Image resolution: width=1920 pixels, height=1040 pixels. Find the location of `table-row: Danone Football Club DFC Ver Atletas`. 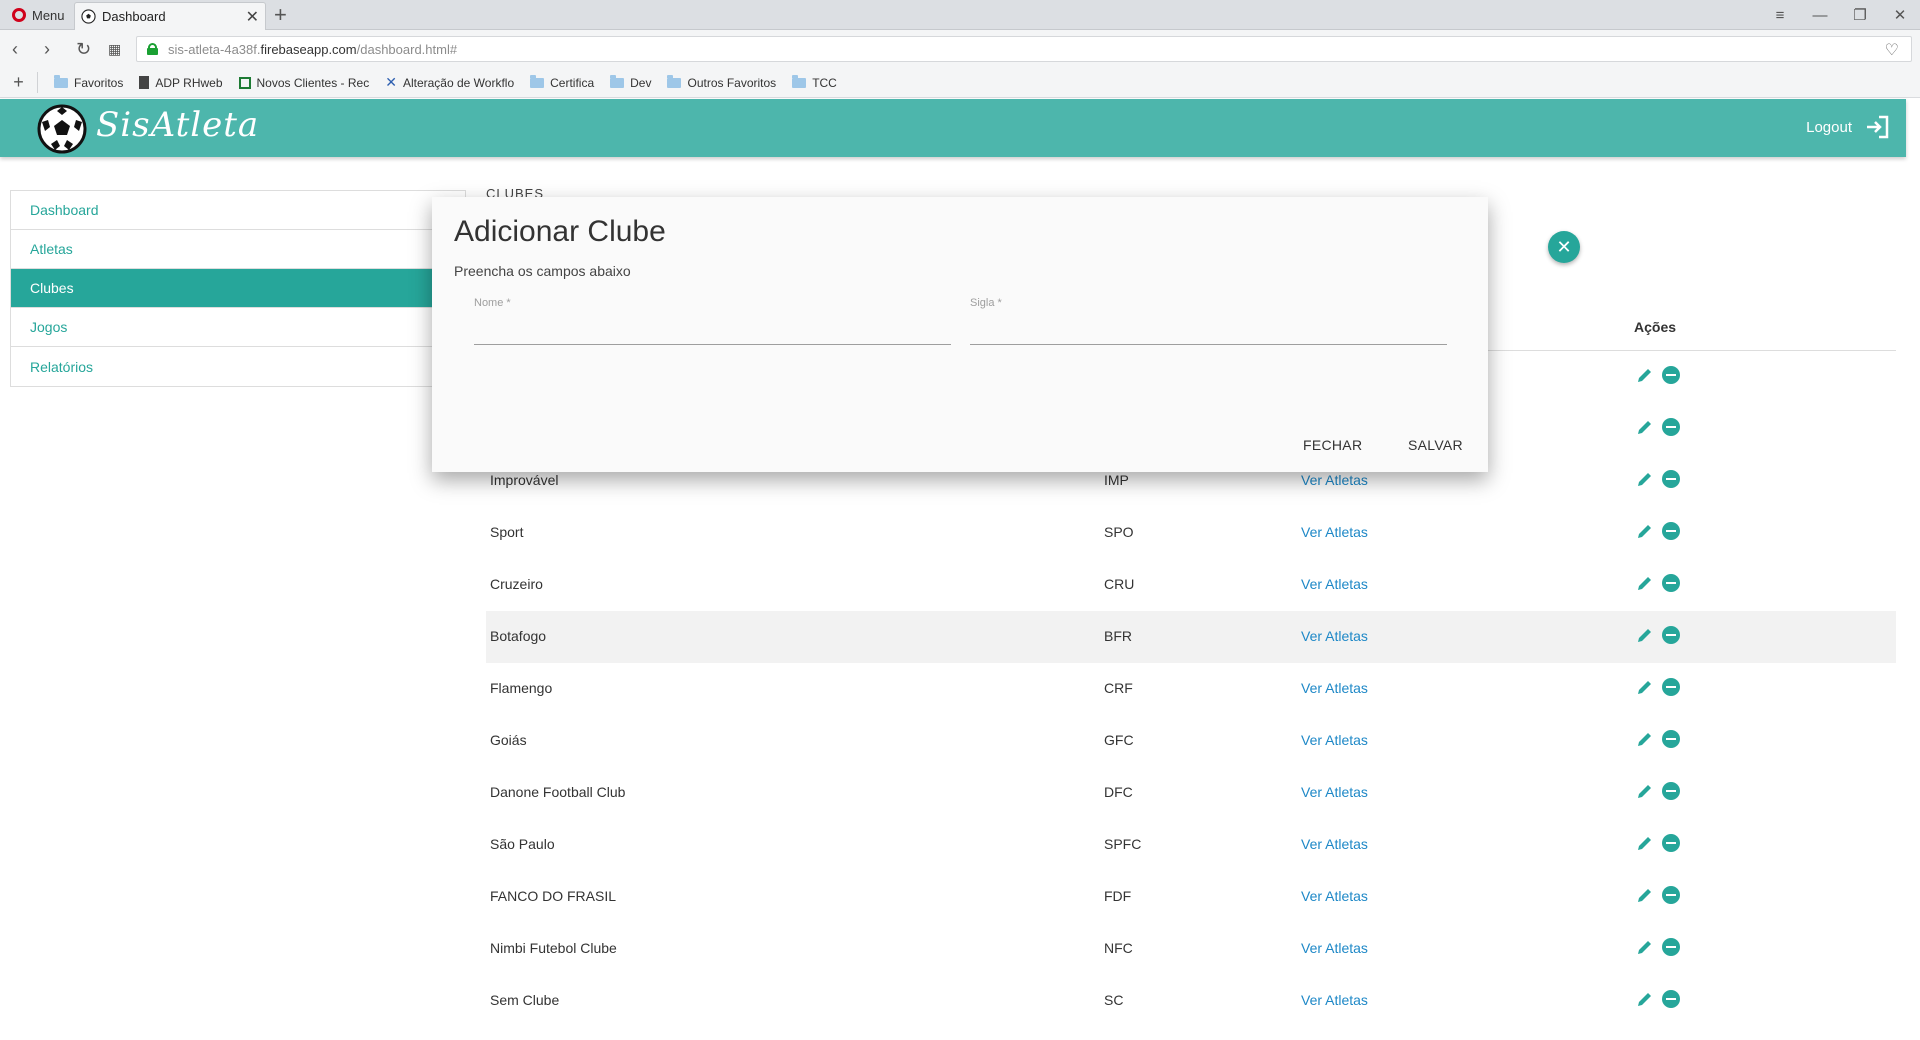

table-row: Danone Football Club DFC Ver Atletas is located at coordinates (1191, 793).